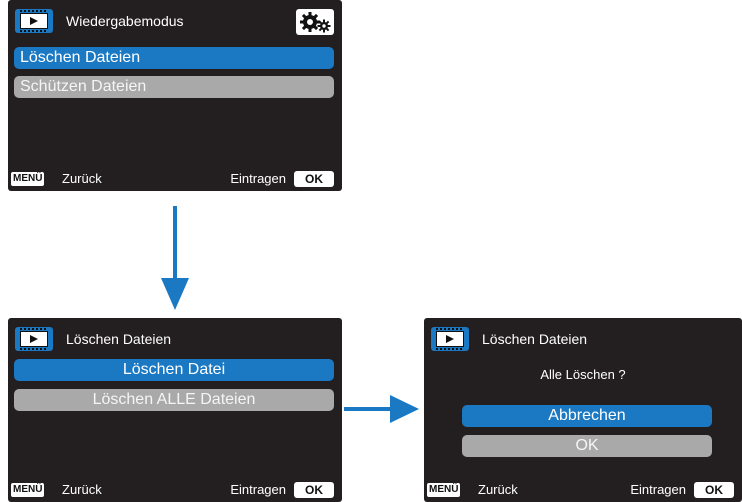 The image size is (742, 502). Describe the element at coordinates (125, 21) in the screenshot. I see `page-title: Wiedergabemodus` at that location.